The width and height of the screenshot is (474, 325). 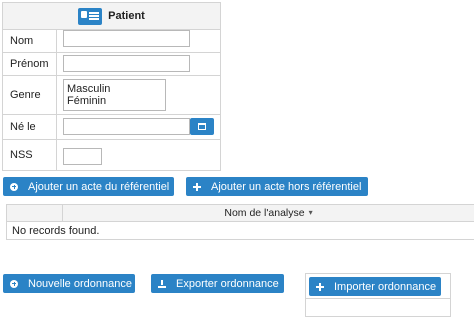 I want to click on patient-panel-header: Patient, so click(x=111, y=16).